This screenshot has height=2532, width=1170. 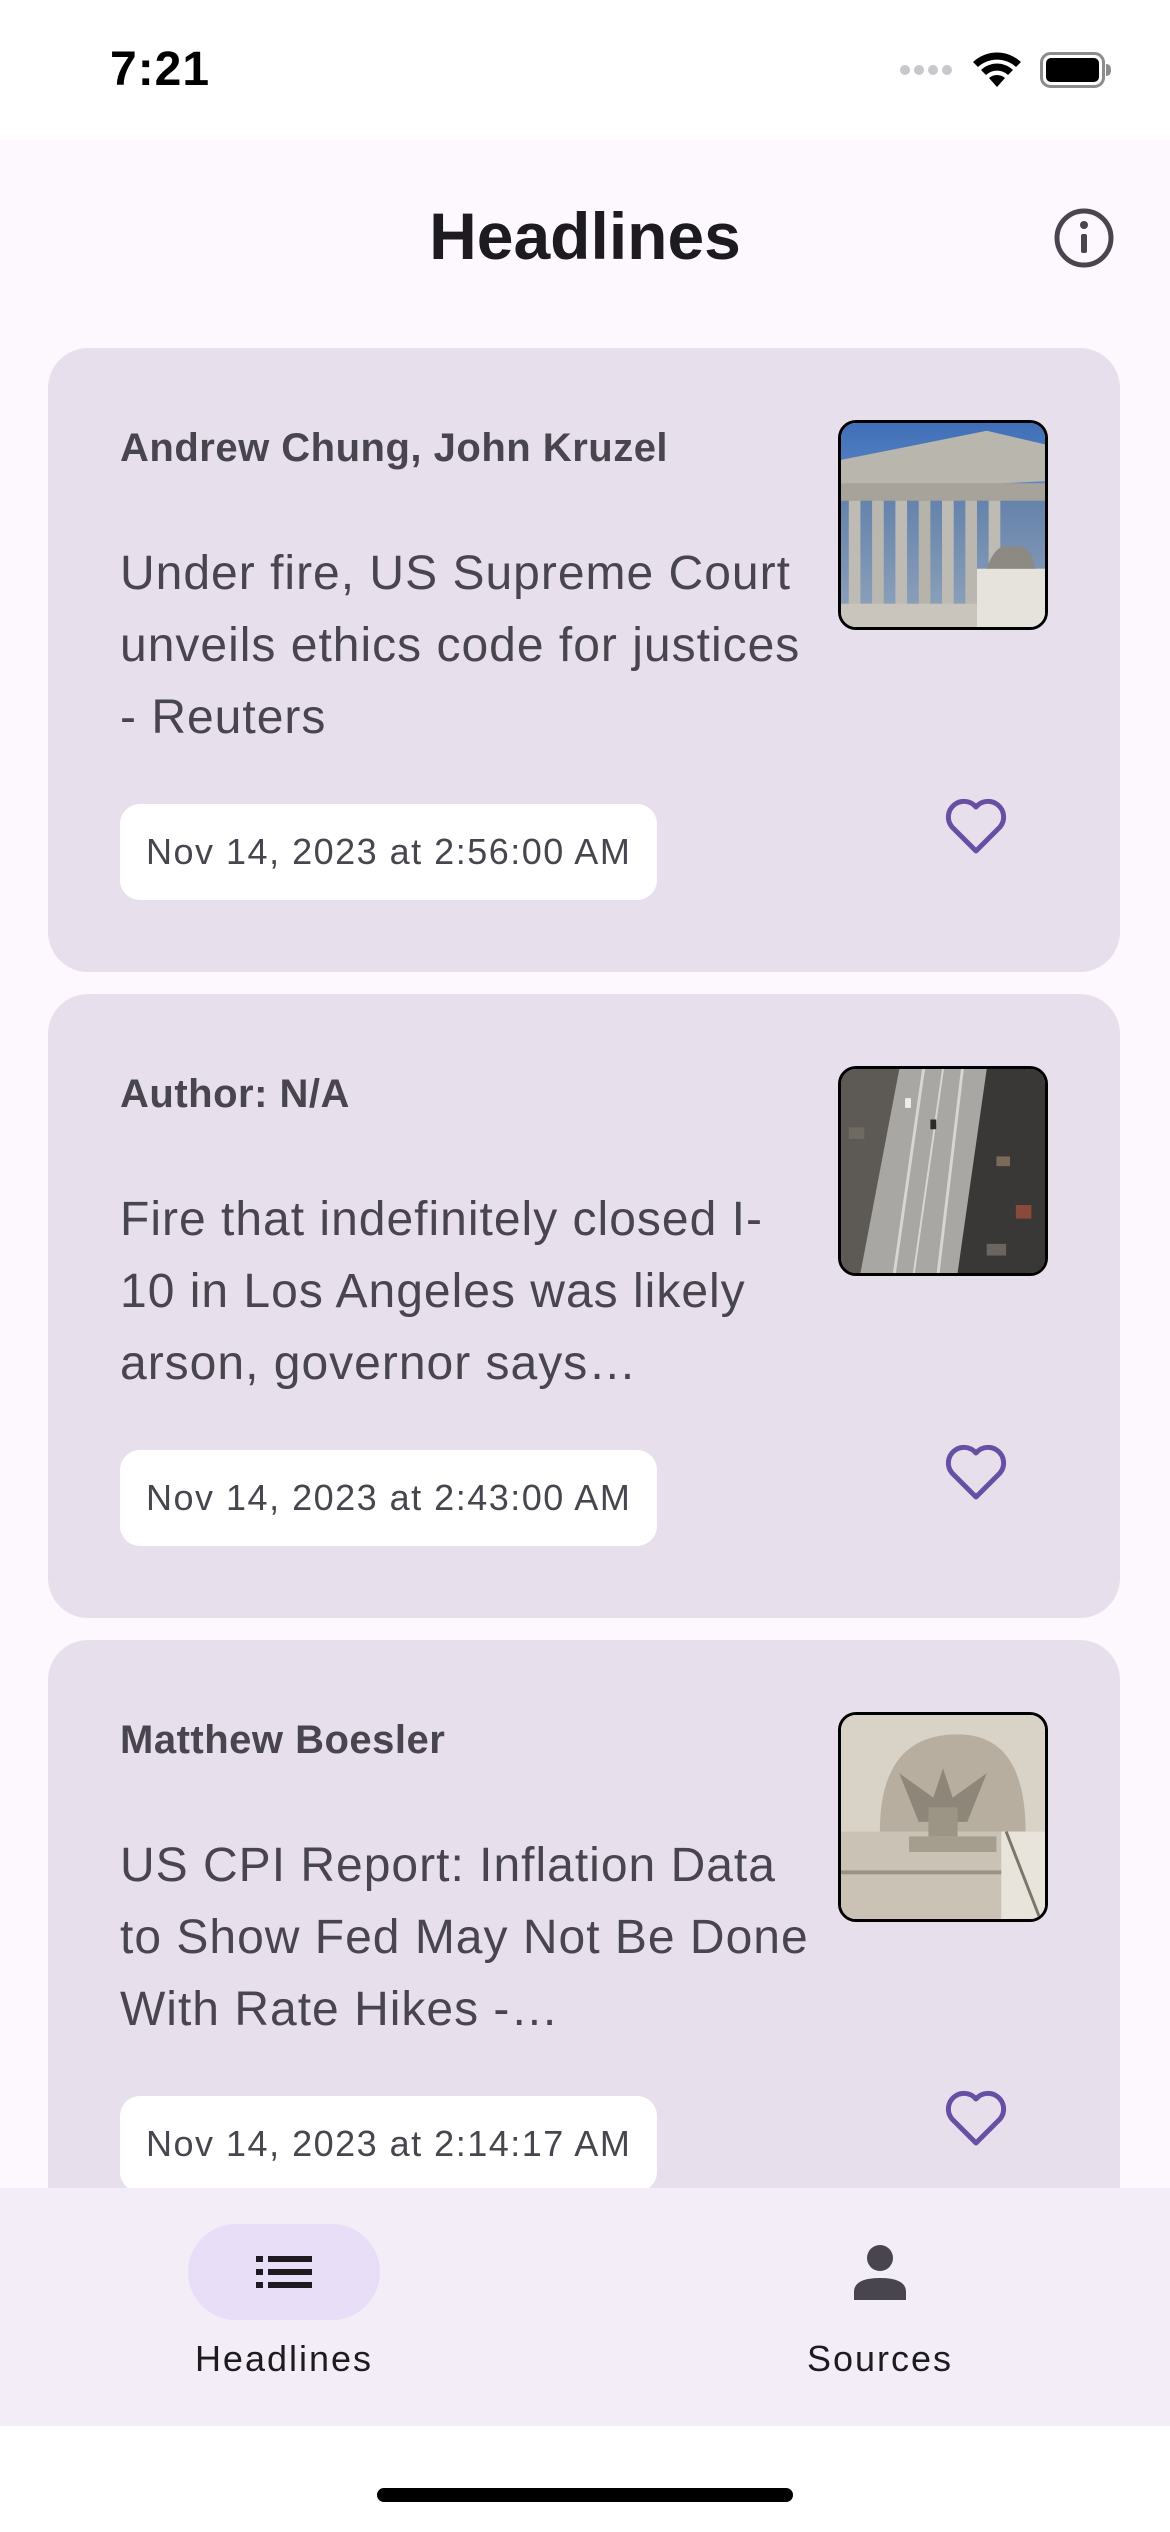 I want to click on person-icon, so click(x=880, y=2272).